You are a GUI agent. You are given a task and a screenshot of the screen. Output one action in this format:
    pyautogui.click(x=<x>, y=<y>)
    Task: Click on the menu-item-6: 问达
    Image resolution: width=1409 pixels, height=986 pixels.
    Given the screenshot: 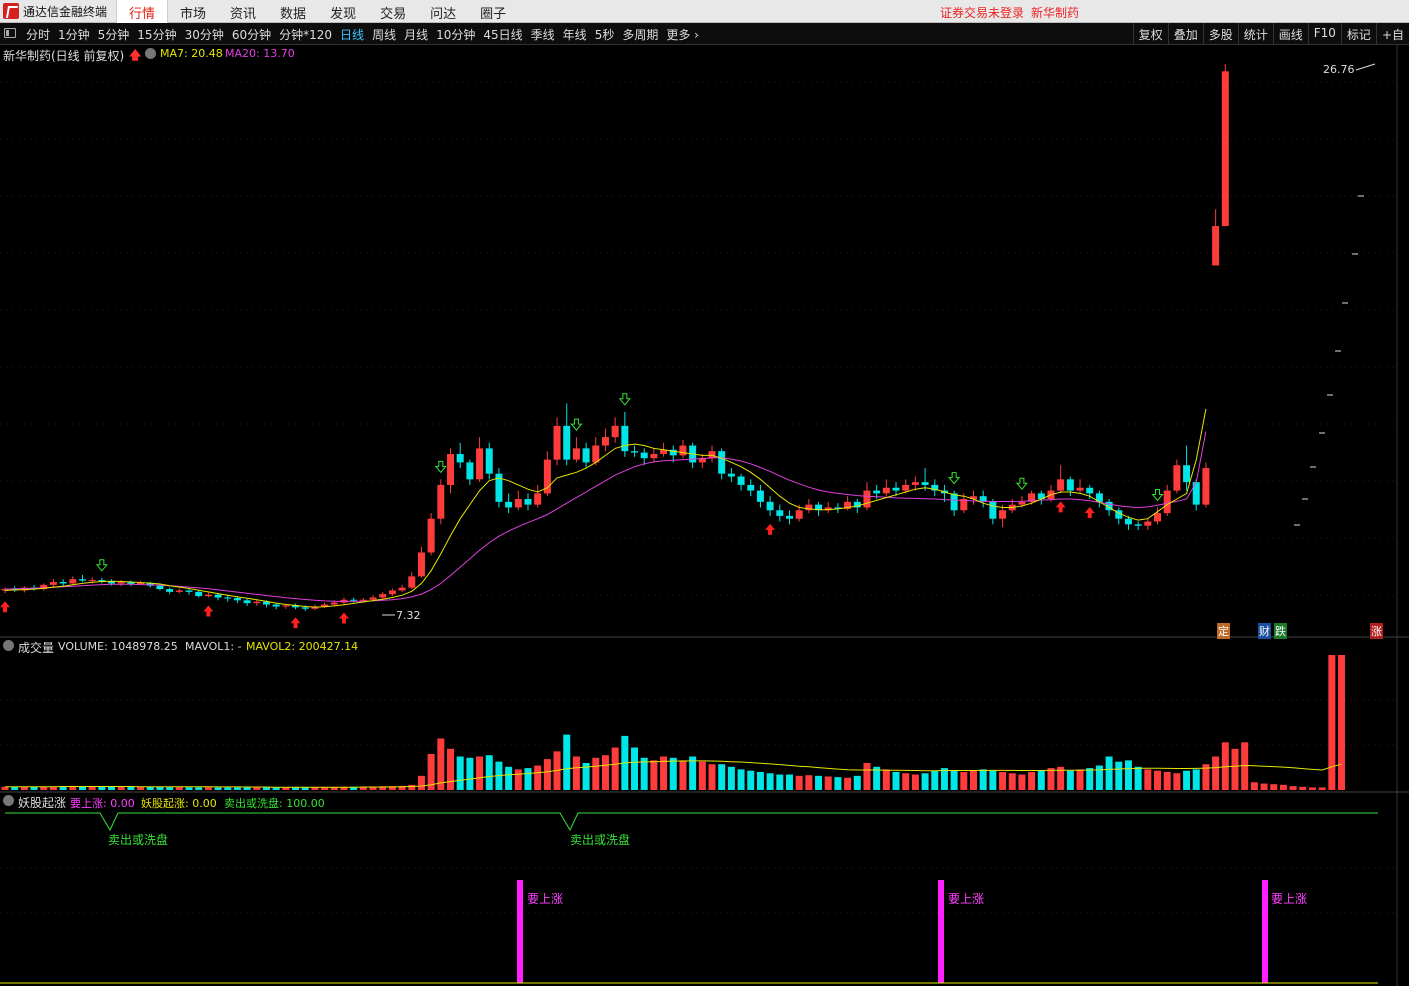 What is the action you would take?
    pyautogui.click(x=443, y=11)
    